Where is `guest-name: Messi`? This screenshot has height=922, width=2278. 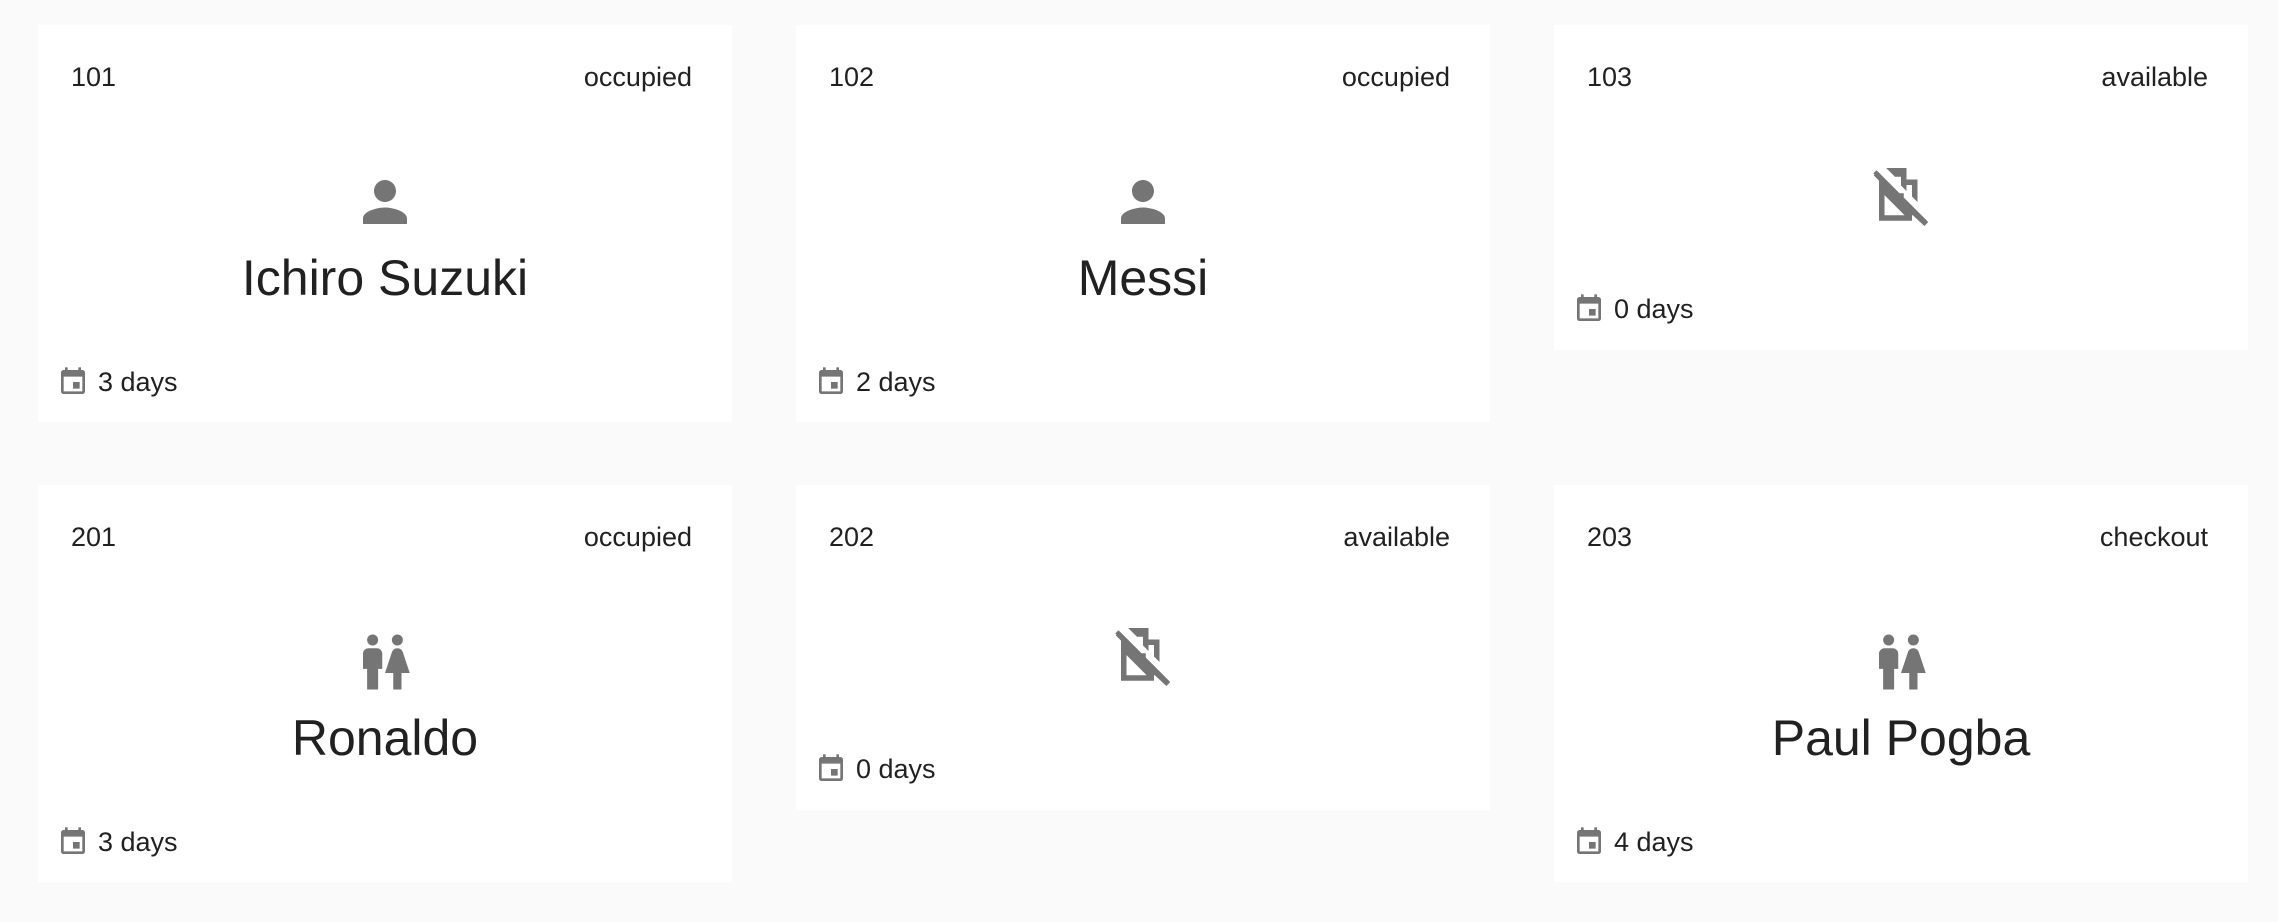
guest-name: Messi is located at coordinates (1143, 278).